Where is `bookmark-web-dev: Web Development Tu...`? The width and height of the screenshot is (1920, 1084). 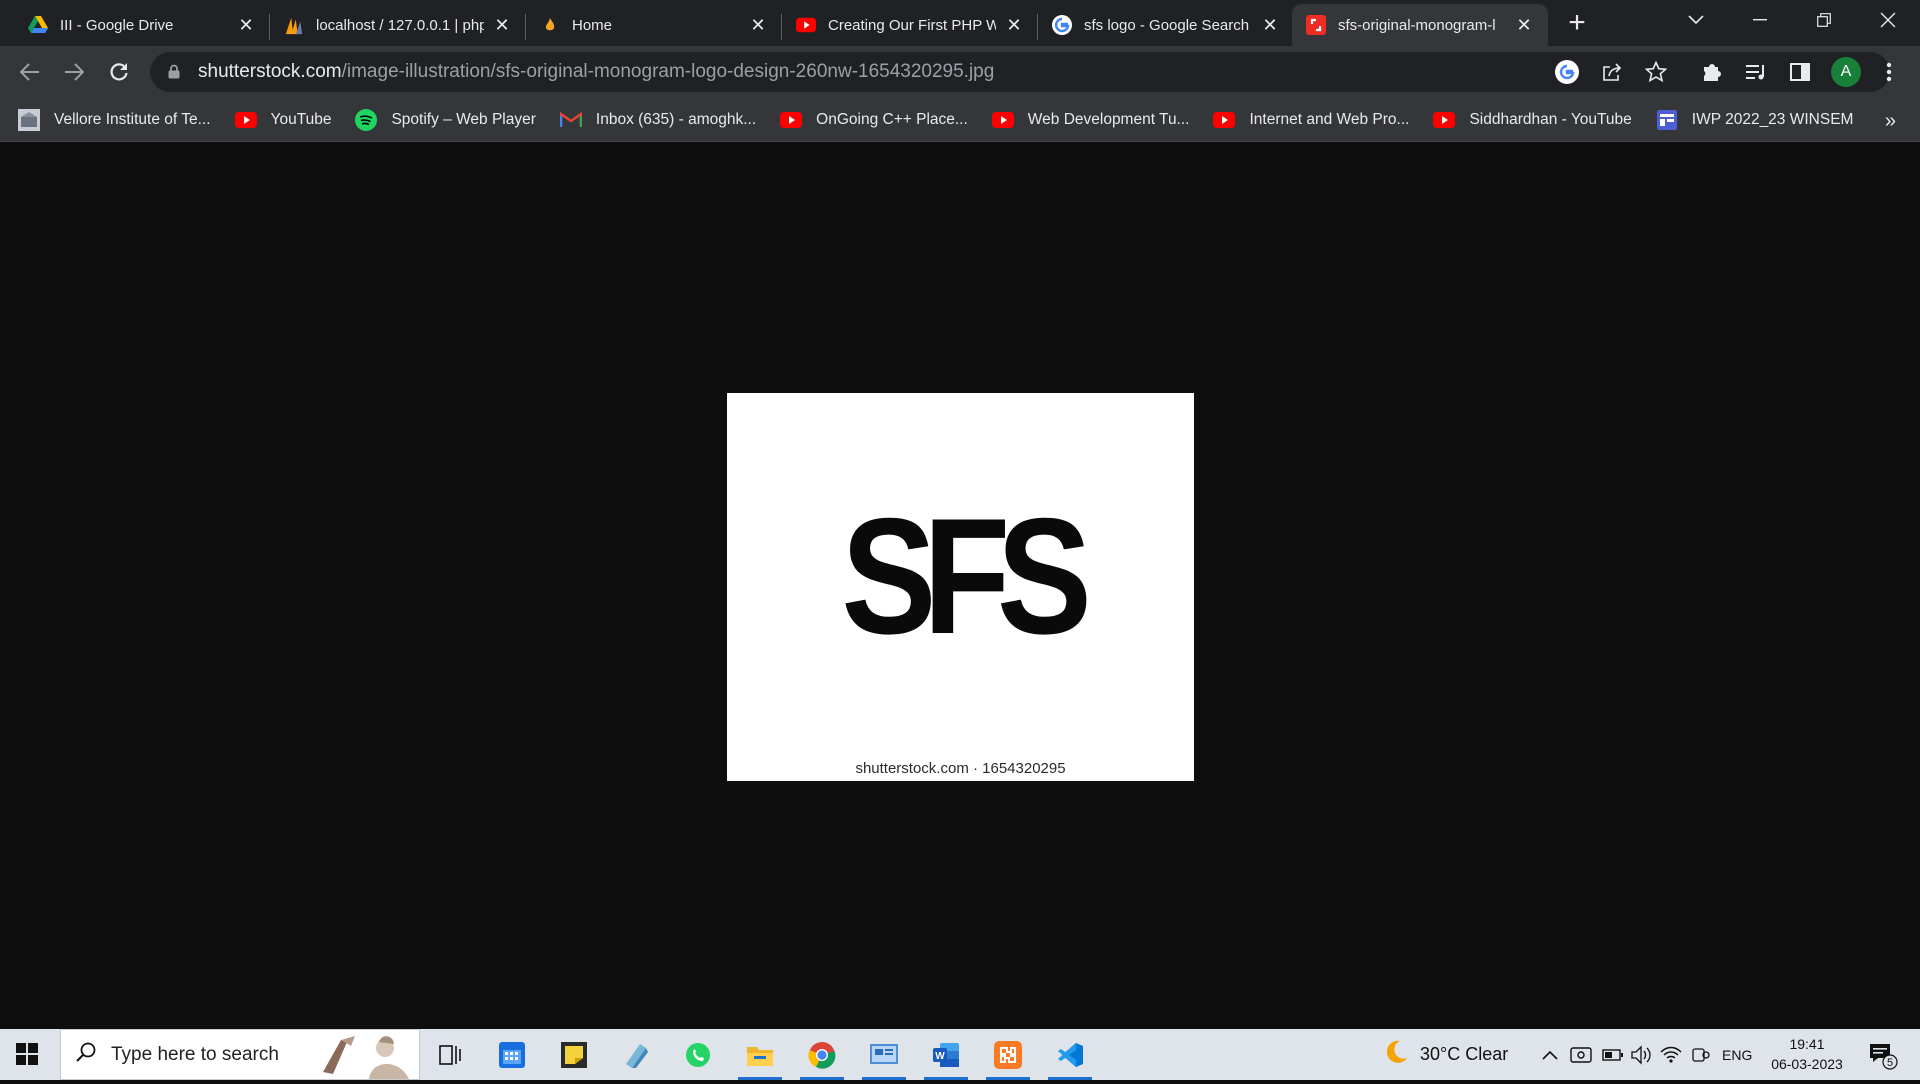 bookmark-web-dev: Web Development Tu... is located at coordinates (1090, 120).